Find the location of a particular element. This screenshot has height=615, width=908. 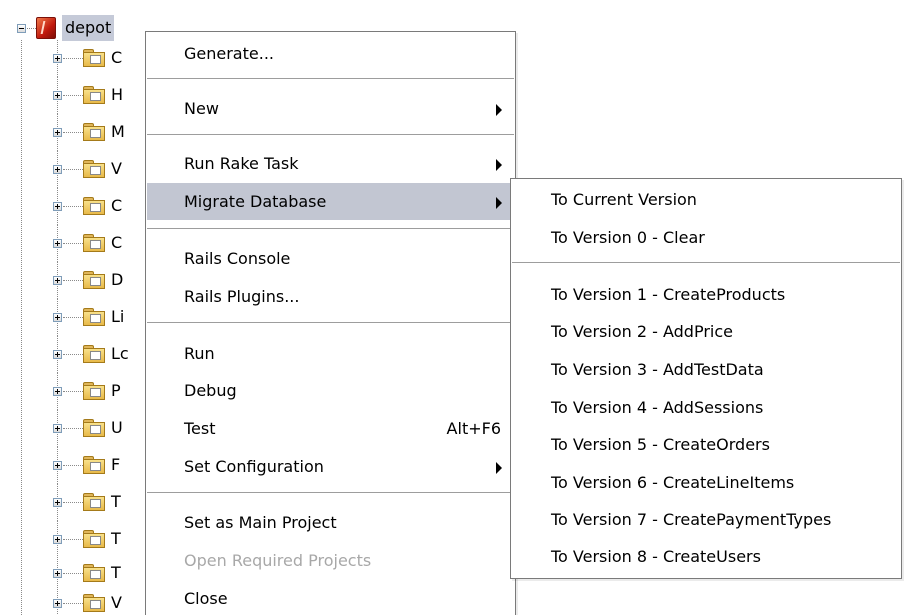

submenu-item-version-2: To Version 2 - AddPrice is located at coordinates (706, 331).